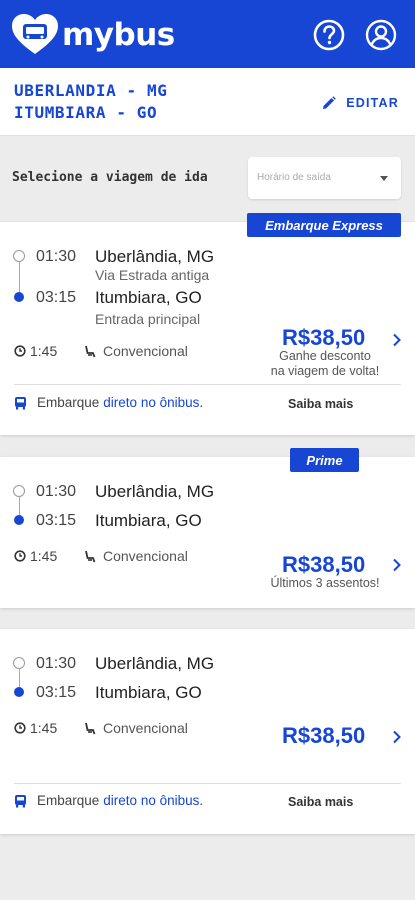 The width and height of the screenshot is (415, 900). I want to click on app-name: mybus, so click(118, 35).